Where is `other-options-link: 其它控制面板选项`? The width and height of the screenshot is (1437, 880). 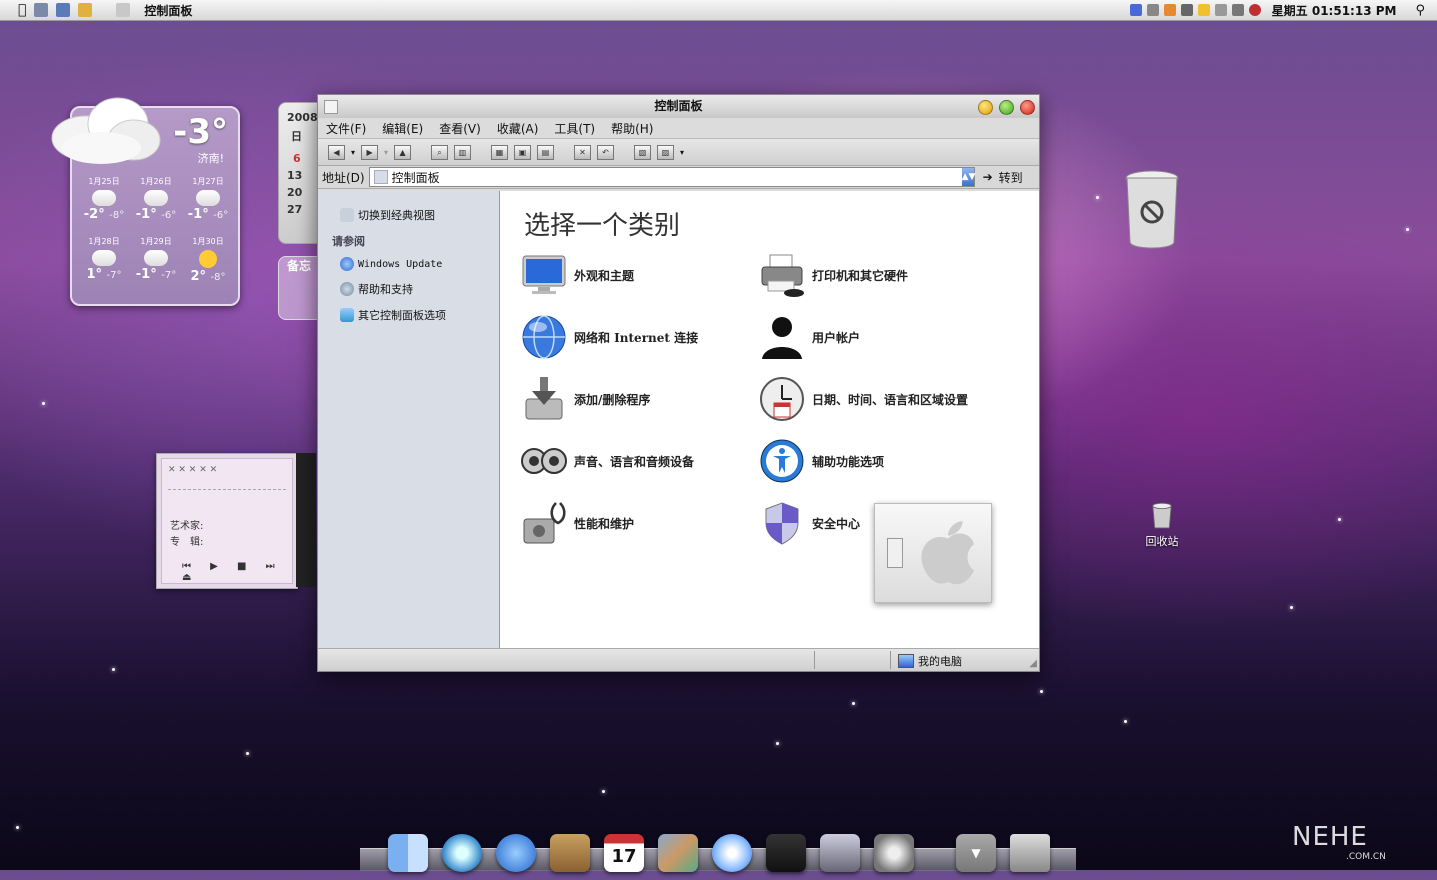 other-options-link: 其它控制面板选项 is located at coordinates (393, 315).